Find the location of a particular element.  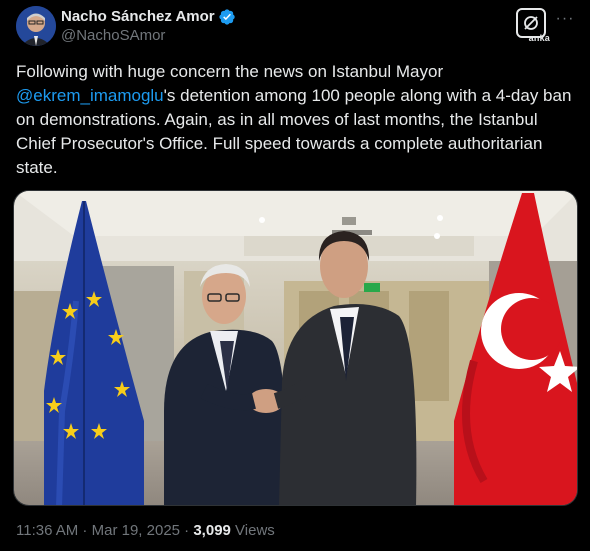

tweet-date: Mar 19, 2025 is located at coordinates (136, 530).